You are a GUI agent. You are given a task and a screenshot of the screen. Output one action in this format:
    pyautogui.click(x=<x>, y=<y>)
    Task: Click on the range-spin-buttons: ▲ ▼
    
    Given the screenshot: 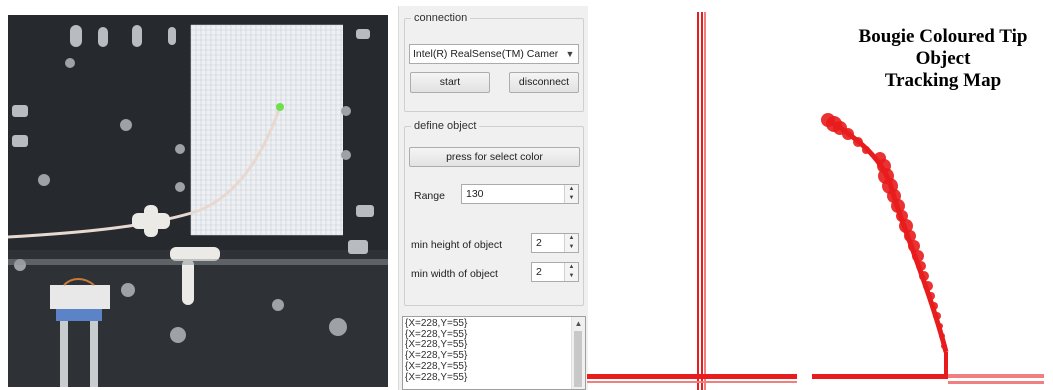 What is the action you would take?
    pyautogui.click(x=571, y=194)
    